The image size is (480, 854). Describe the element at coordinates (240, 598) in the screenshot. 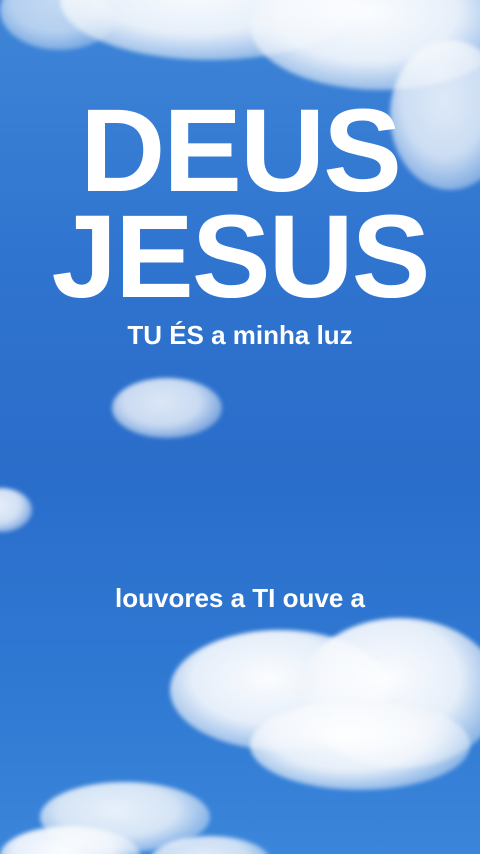

I see `lyric-caption: louvores a TI ouve a` at that location.